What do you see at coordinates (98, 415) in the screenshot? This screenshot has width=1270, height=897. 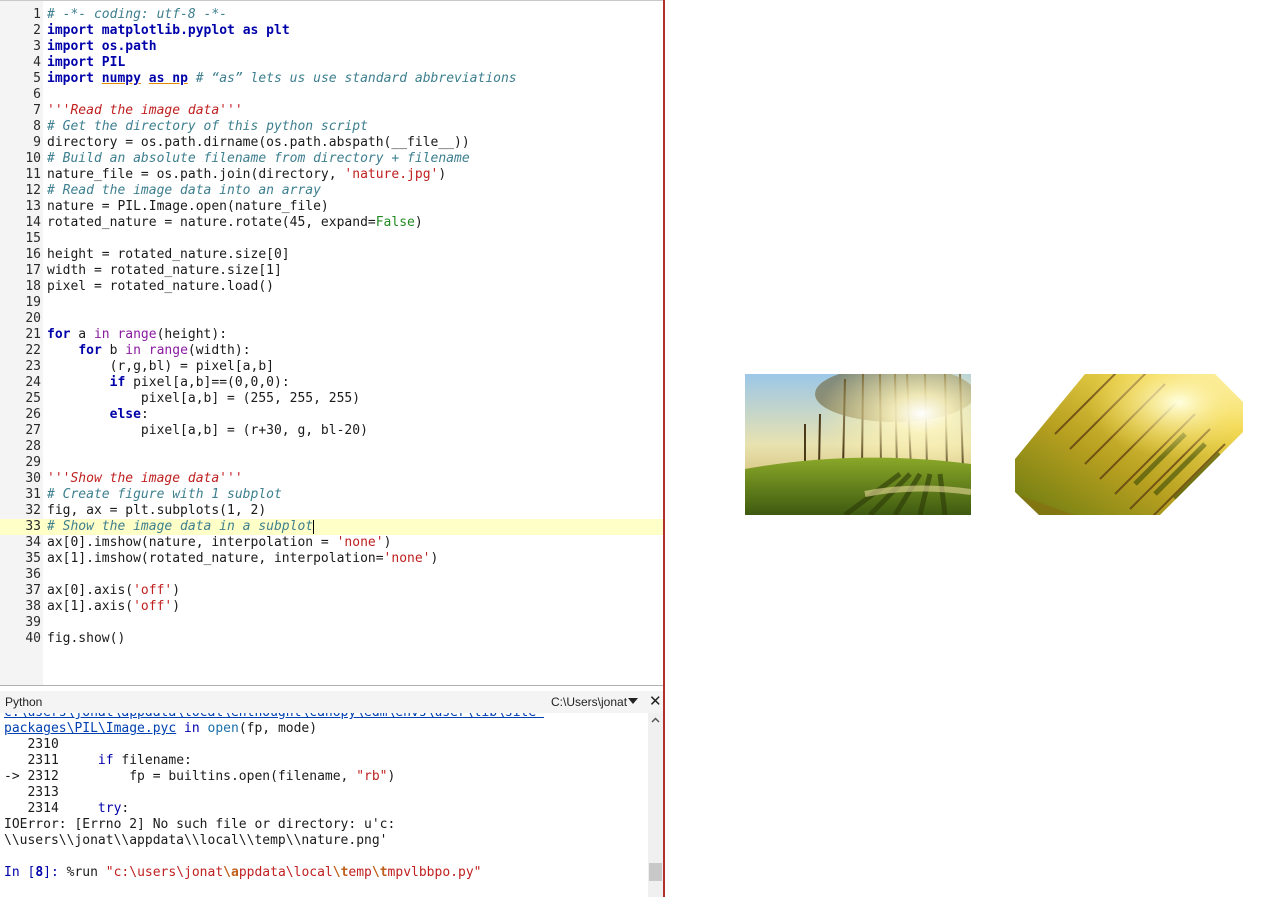 I see `code-text: else:` at bounding box center [98, 415].